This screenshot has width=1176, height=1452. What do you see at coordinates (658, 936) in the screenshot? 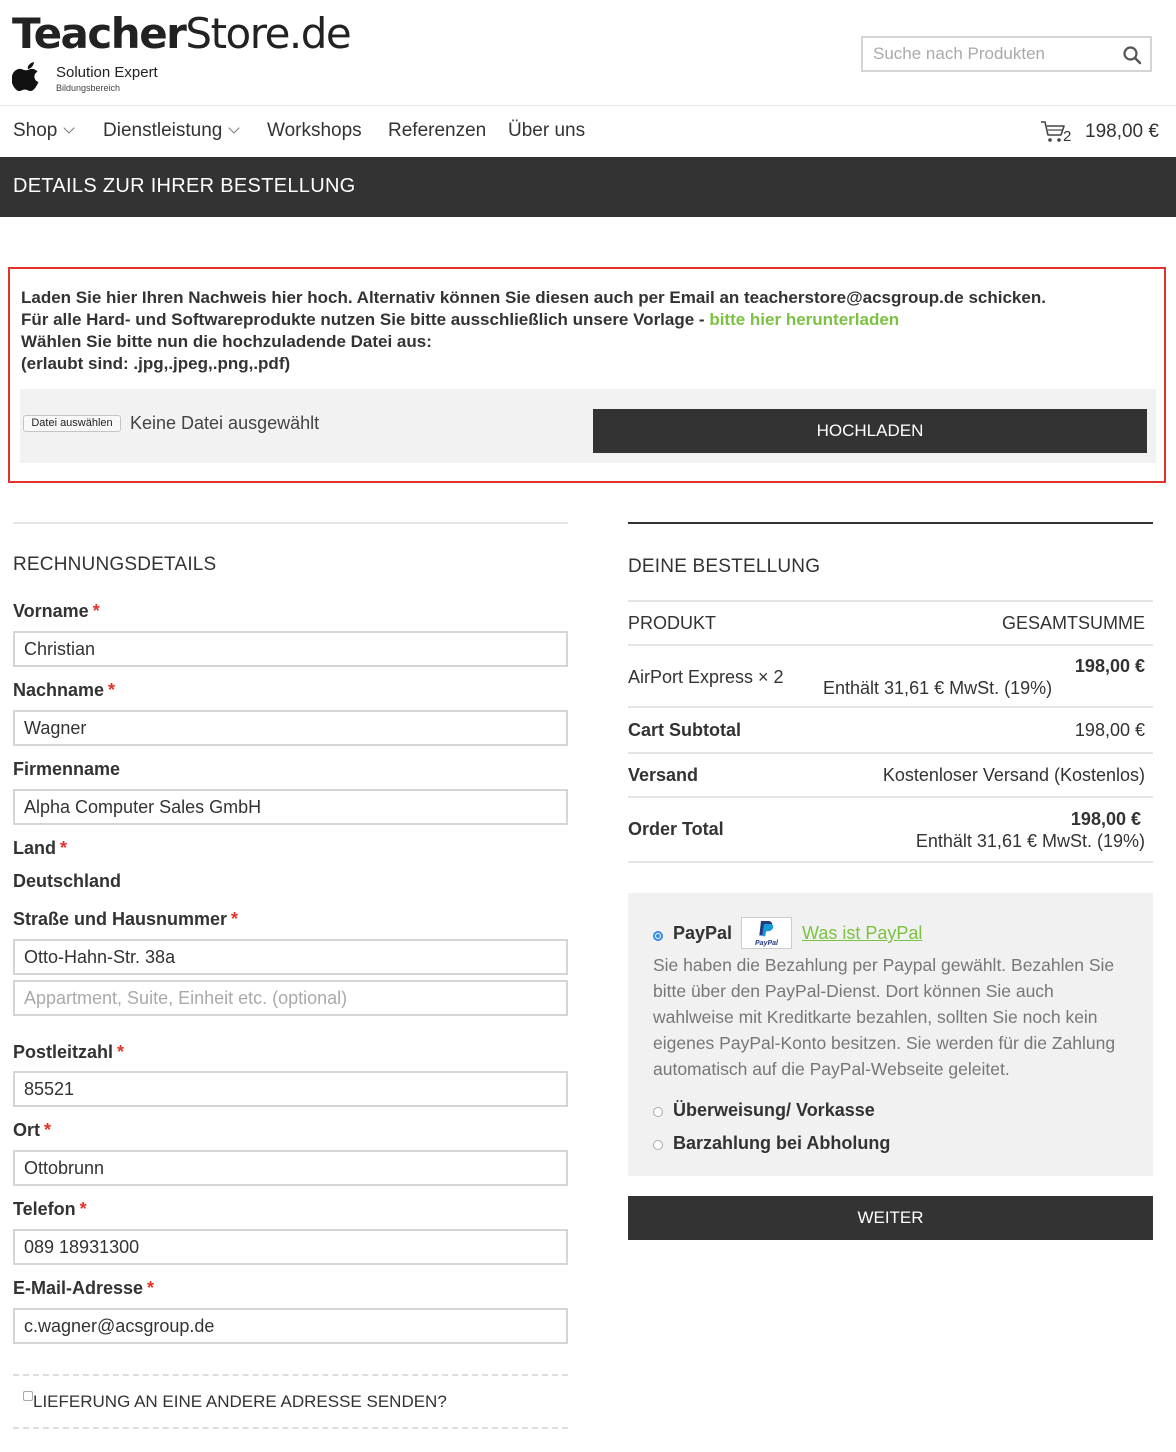
I see `paypal-radio` at bounding box center [658, 936].